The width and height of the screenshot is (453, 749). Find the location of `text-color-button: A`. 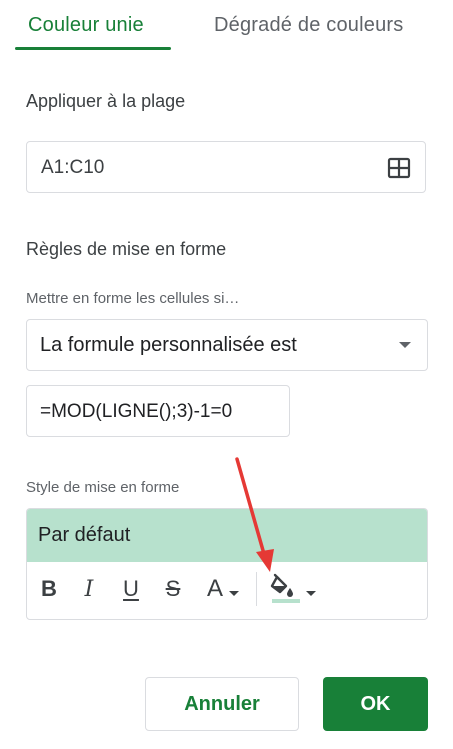

text-color-button: A is located at coordinates (223, 589).